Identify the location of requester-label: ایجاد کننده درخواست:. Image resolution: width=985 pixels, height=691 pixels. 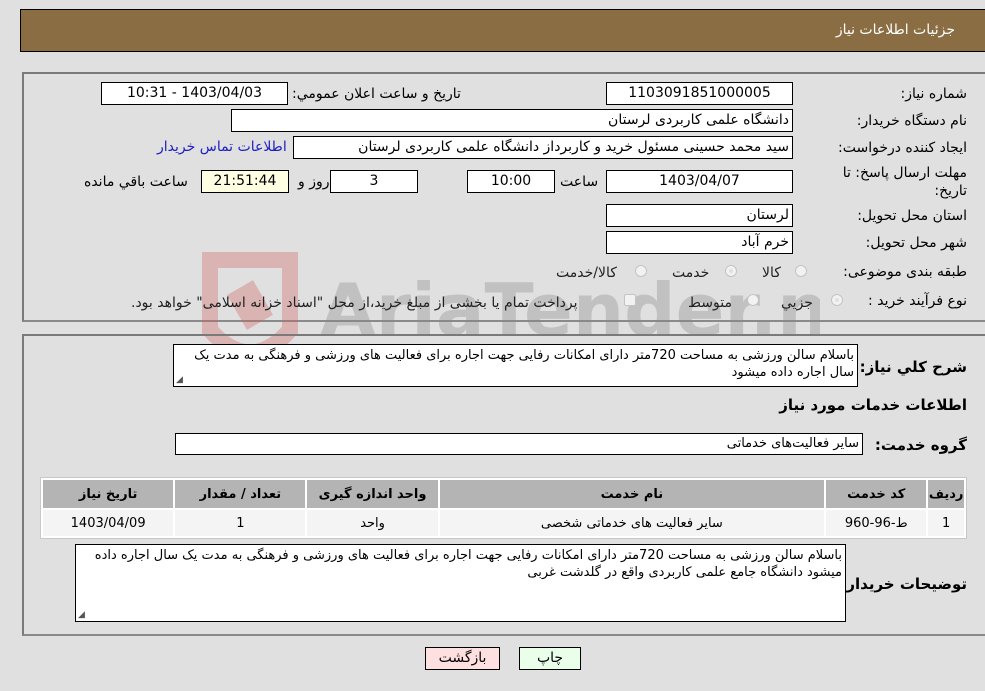
(902, 148).